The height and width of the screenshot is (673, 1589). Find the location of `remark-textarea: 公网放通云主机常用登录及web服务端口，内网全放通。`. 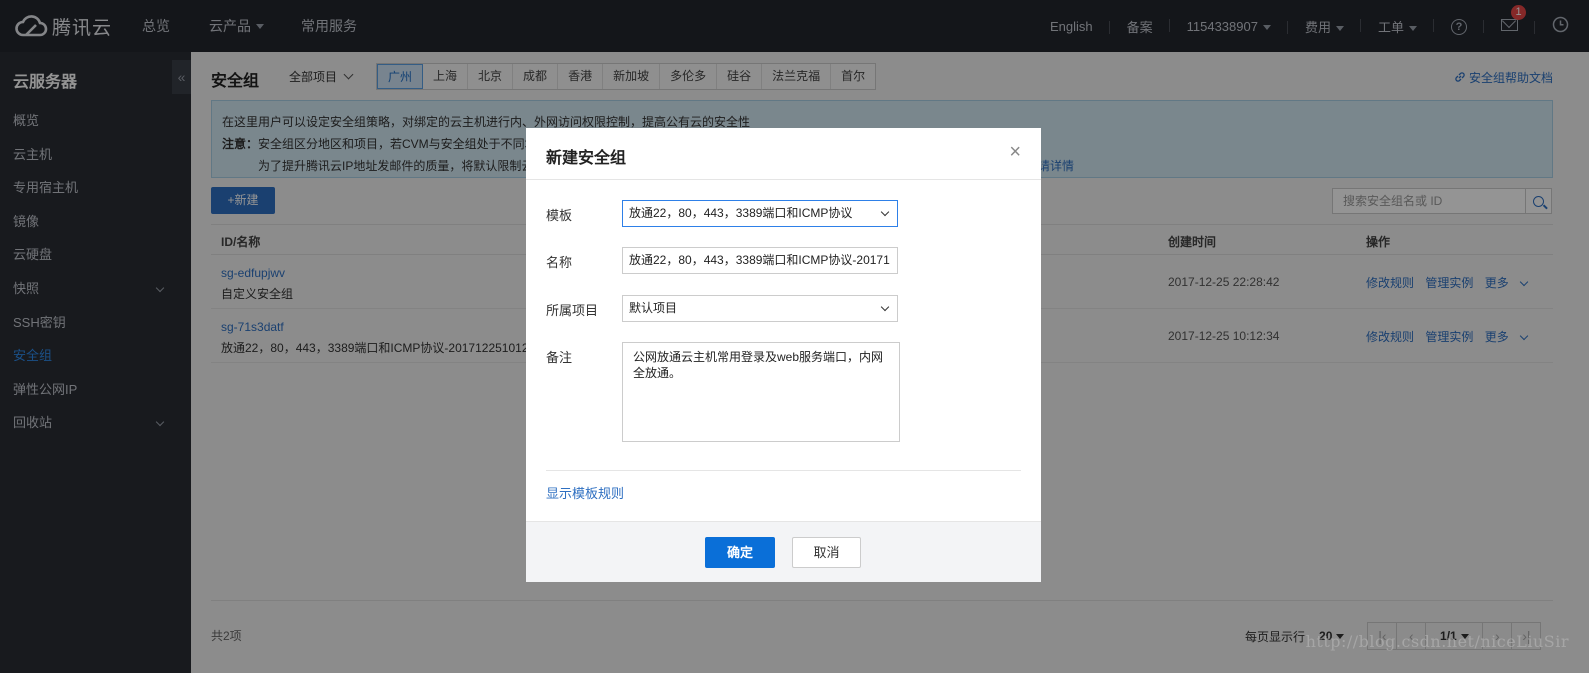

remark-textarea: 公网放通云主机常用登录及web服务端口，内网全放通。 is located at coordinates (761, 392).